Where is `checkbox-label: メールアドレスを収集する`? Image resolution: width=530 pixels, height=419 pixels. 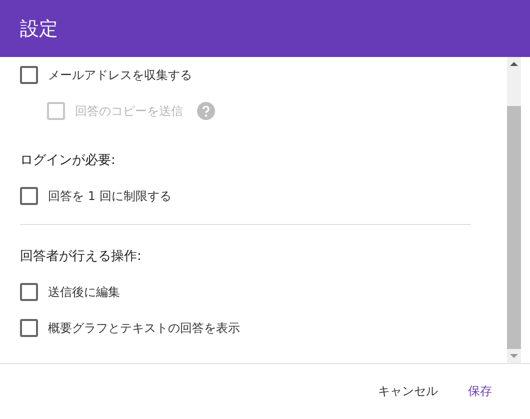 checkbox-label: メールアドレスを収集する is located at coordinates (120, 75).